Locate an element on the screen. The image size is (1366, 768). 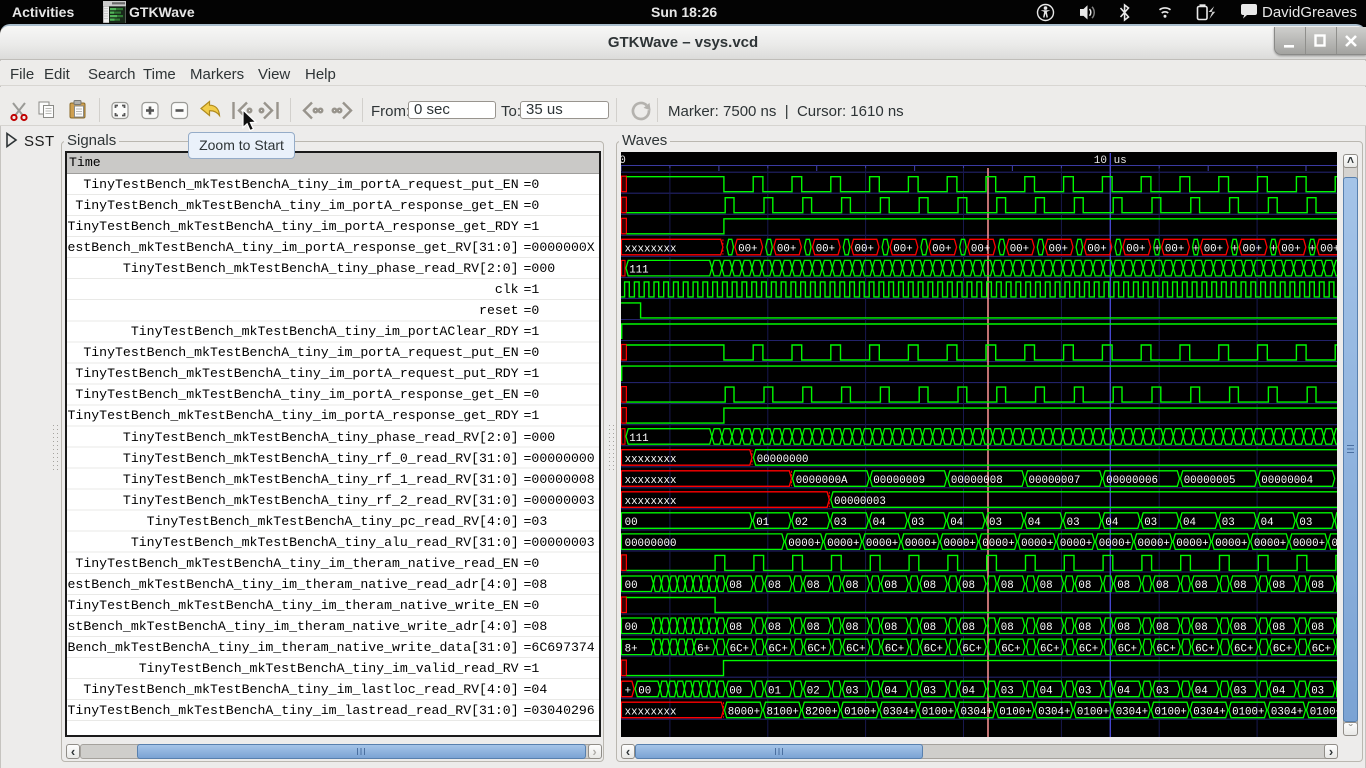
svg-text: 00000005 is located at coordinates (1210, 481).